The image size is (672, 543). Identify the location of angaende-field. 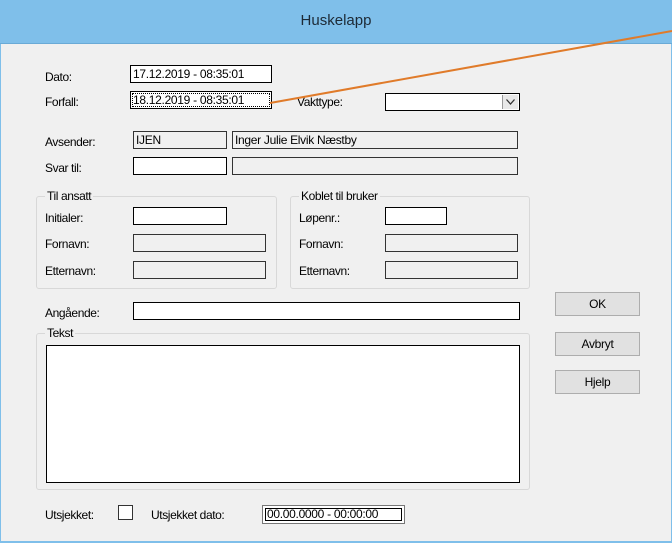
(326, 311).